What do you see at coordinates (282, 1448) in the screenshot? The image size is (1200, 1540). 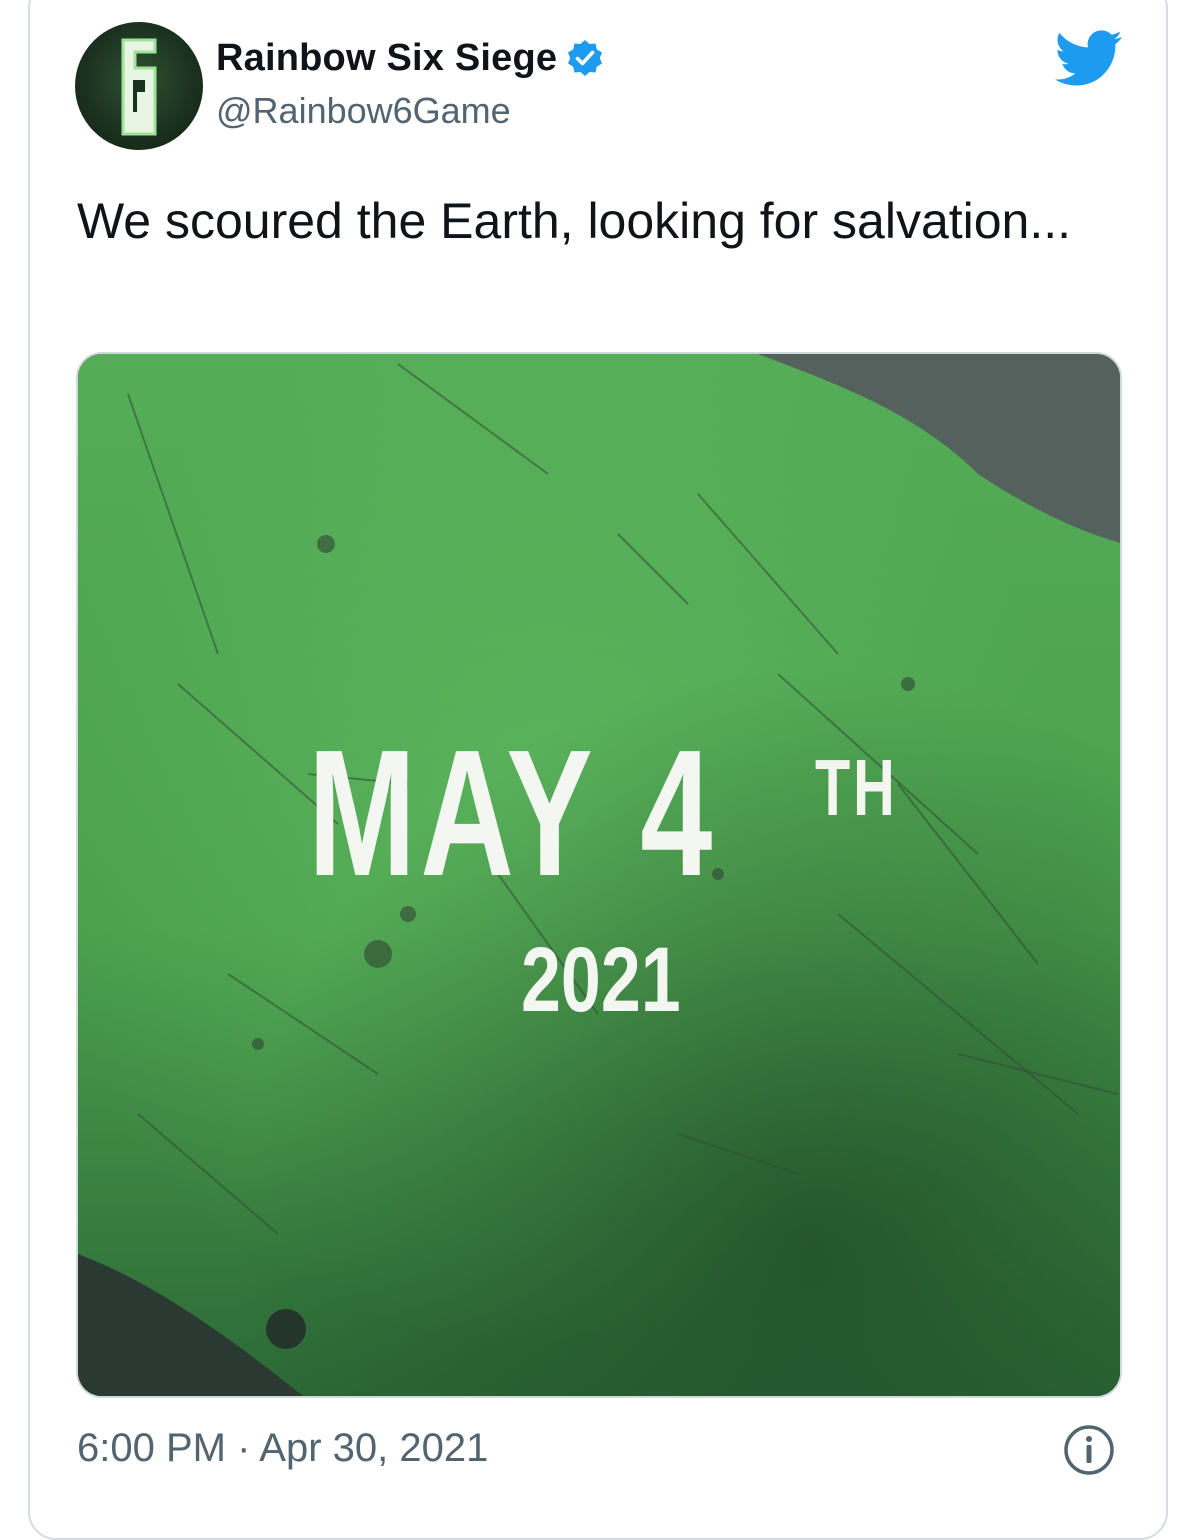 I see `tweet-timestamp: 6:00 PM · Apr 30, 2021` at bounding box center [282, 1448].